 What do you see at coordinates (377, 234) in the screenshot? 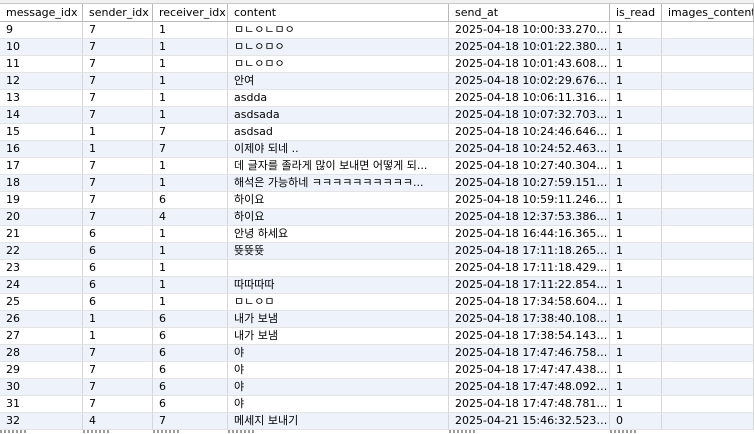
I see `table-row: 21 6 1 안녕 하세요 2025-04-18 16:44:16.365687 1` at bounding box center [377, 234].